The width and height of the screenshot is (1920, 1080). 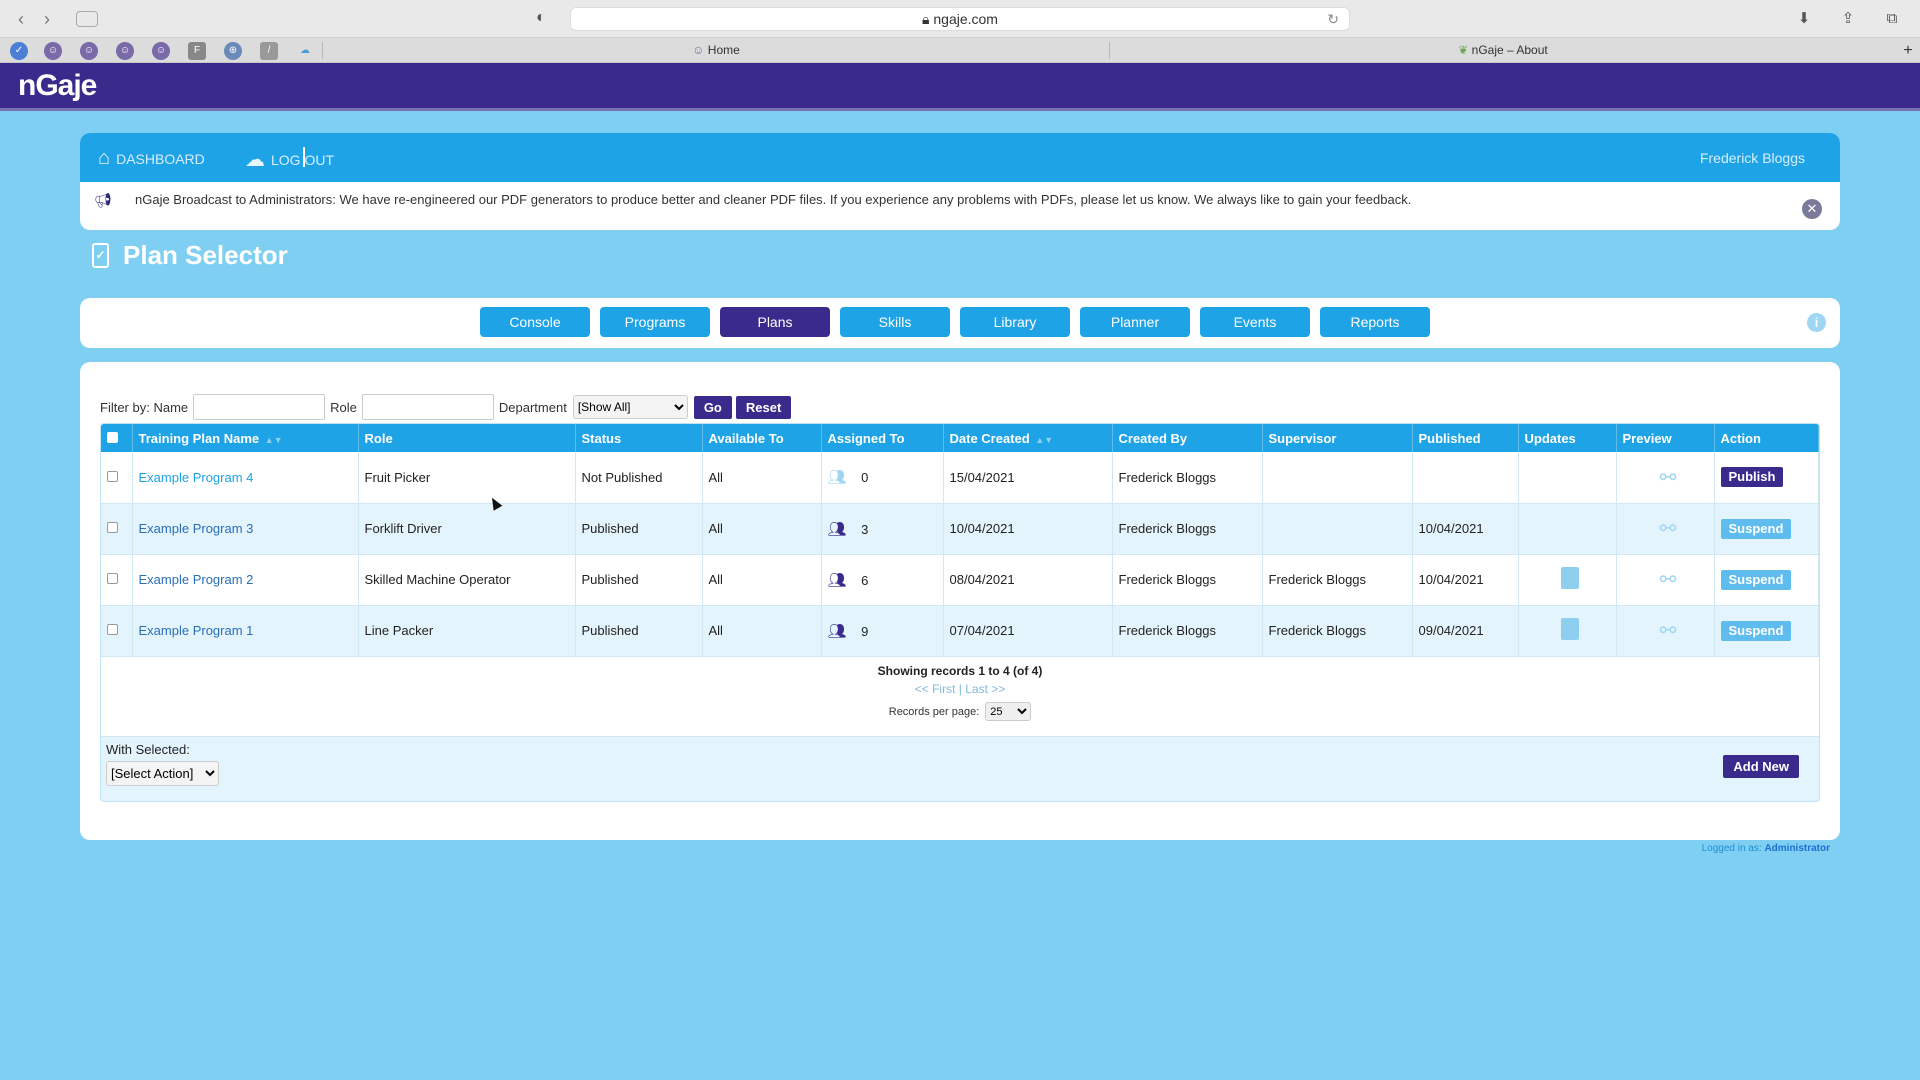 I want to click on col-training-plan-name: Training Plan Name ▲▼, so click(x=245, y=438).